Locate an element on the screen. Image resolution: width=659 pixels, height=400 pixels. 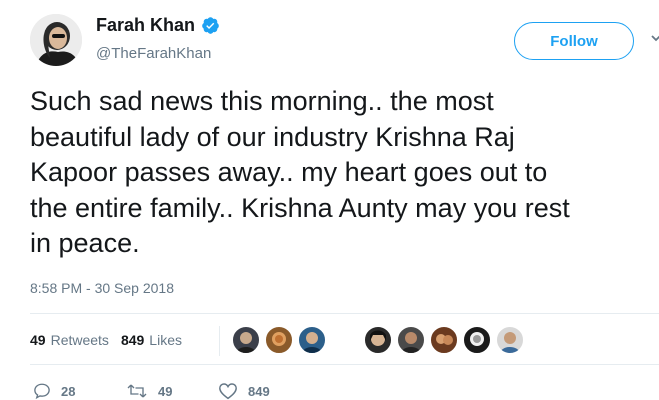
retweet-button: 49 is located at coordinates (149, 391).